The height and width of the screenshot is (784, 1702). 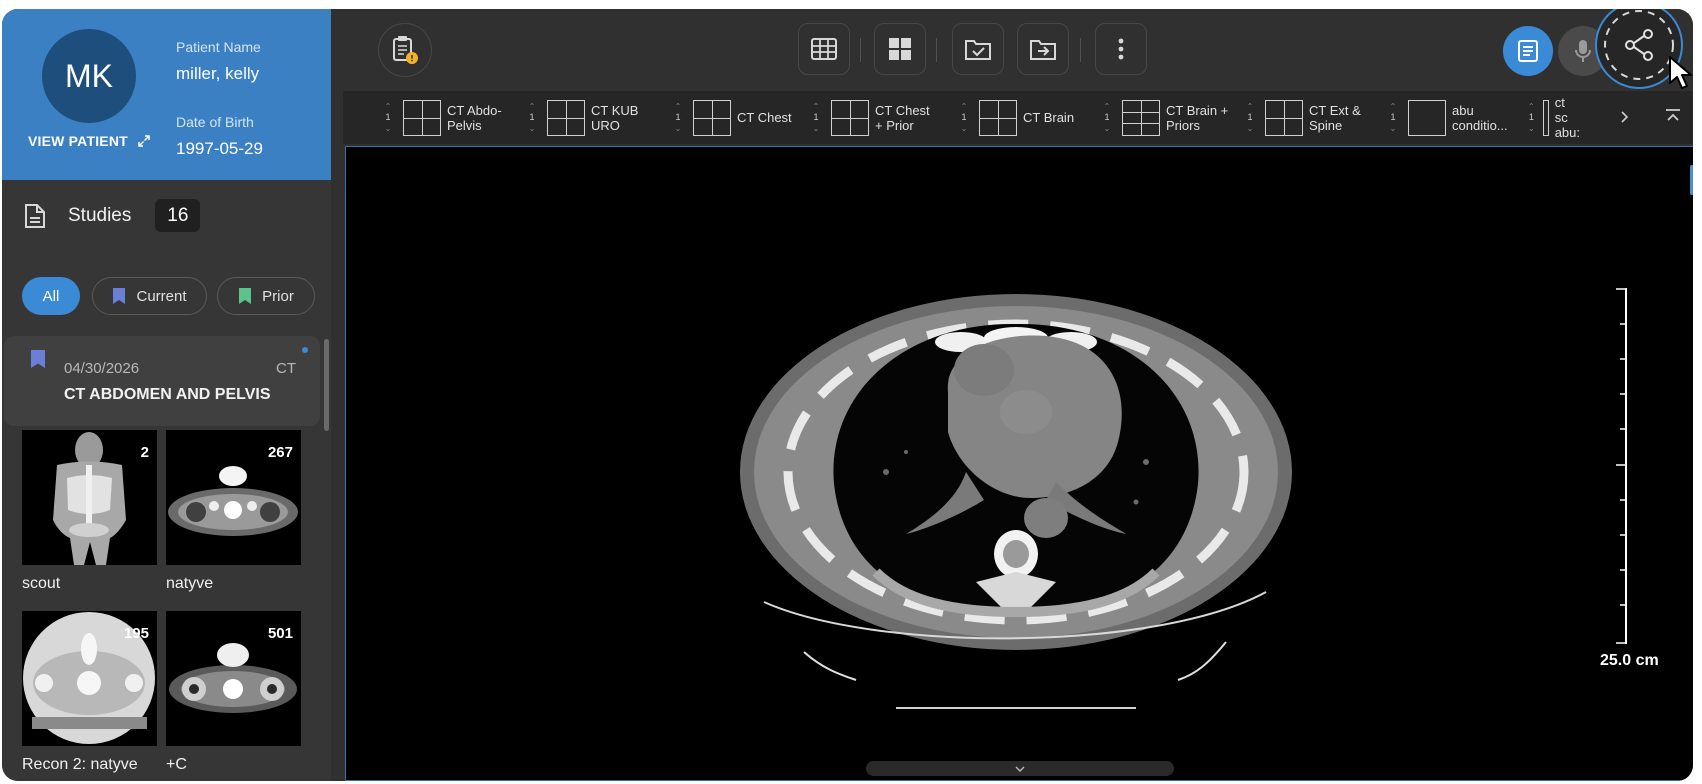 I want to click on dob-label: Date of Birth, so click(x=215, y=122).